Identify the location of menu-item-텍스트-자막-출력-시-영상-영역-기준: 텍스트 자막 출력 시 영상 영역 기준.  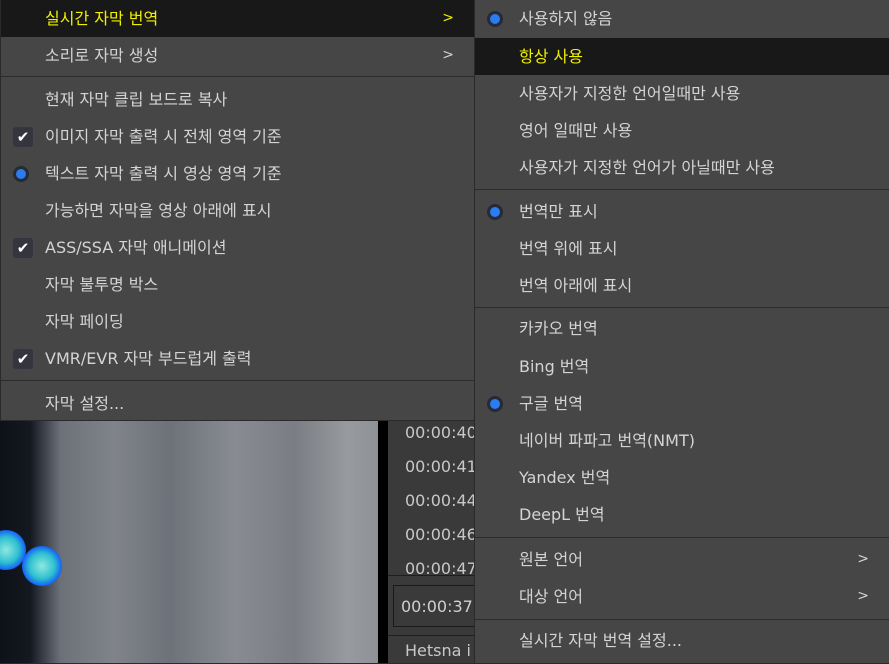
(237, 173).